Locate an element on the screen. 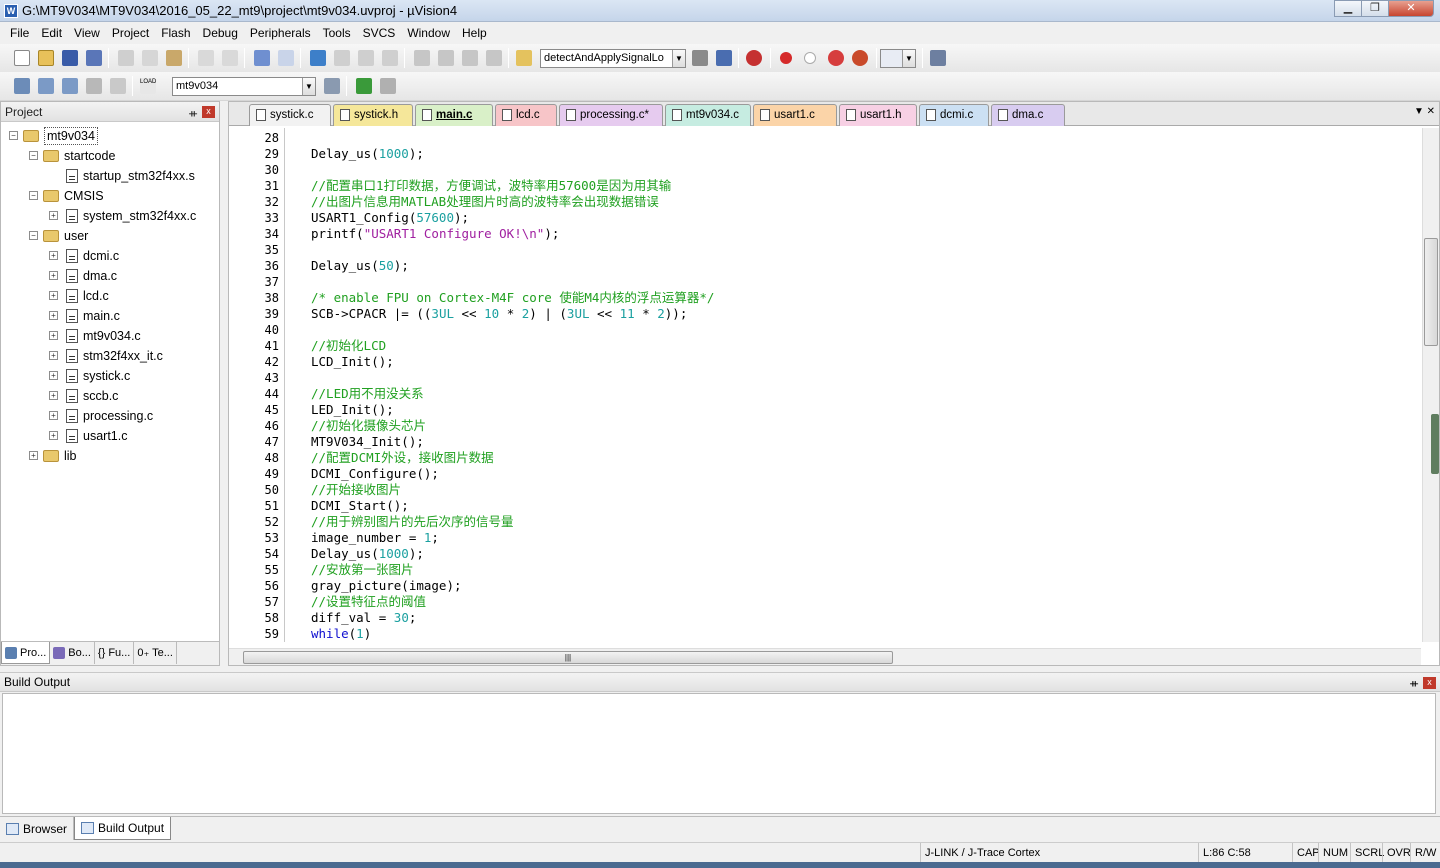 The height and width of the screenshot is (868, 1440). select-packs-icon is located at coordinates (388, 86).